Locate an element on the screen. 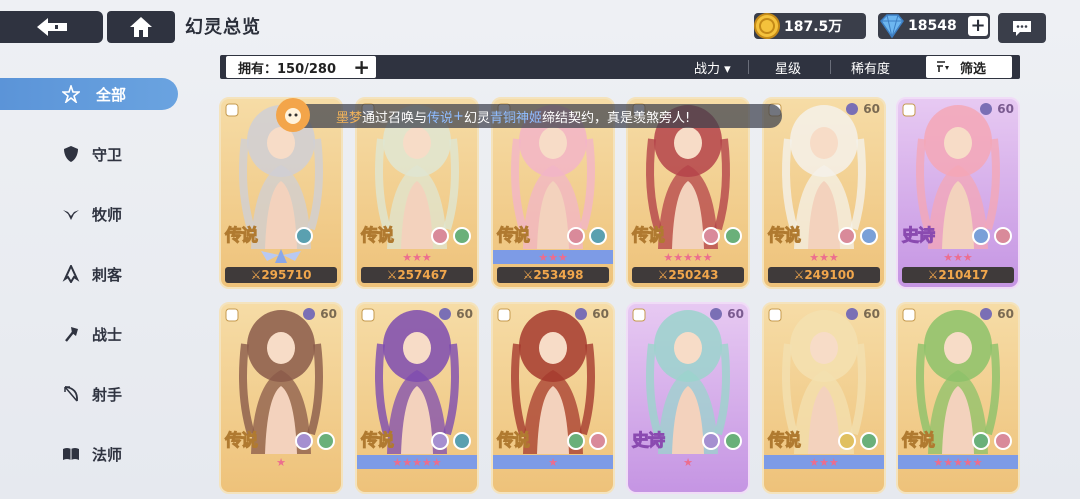  notice-player-name: 墨梦 is located at coordinates (349, 118).